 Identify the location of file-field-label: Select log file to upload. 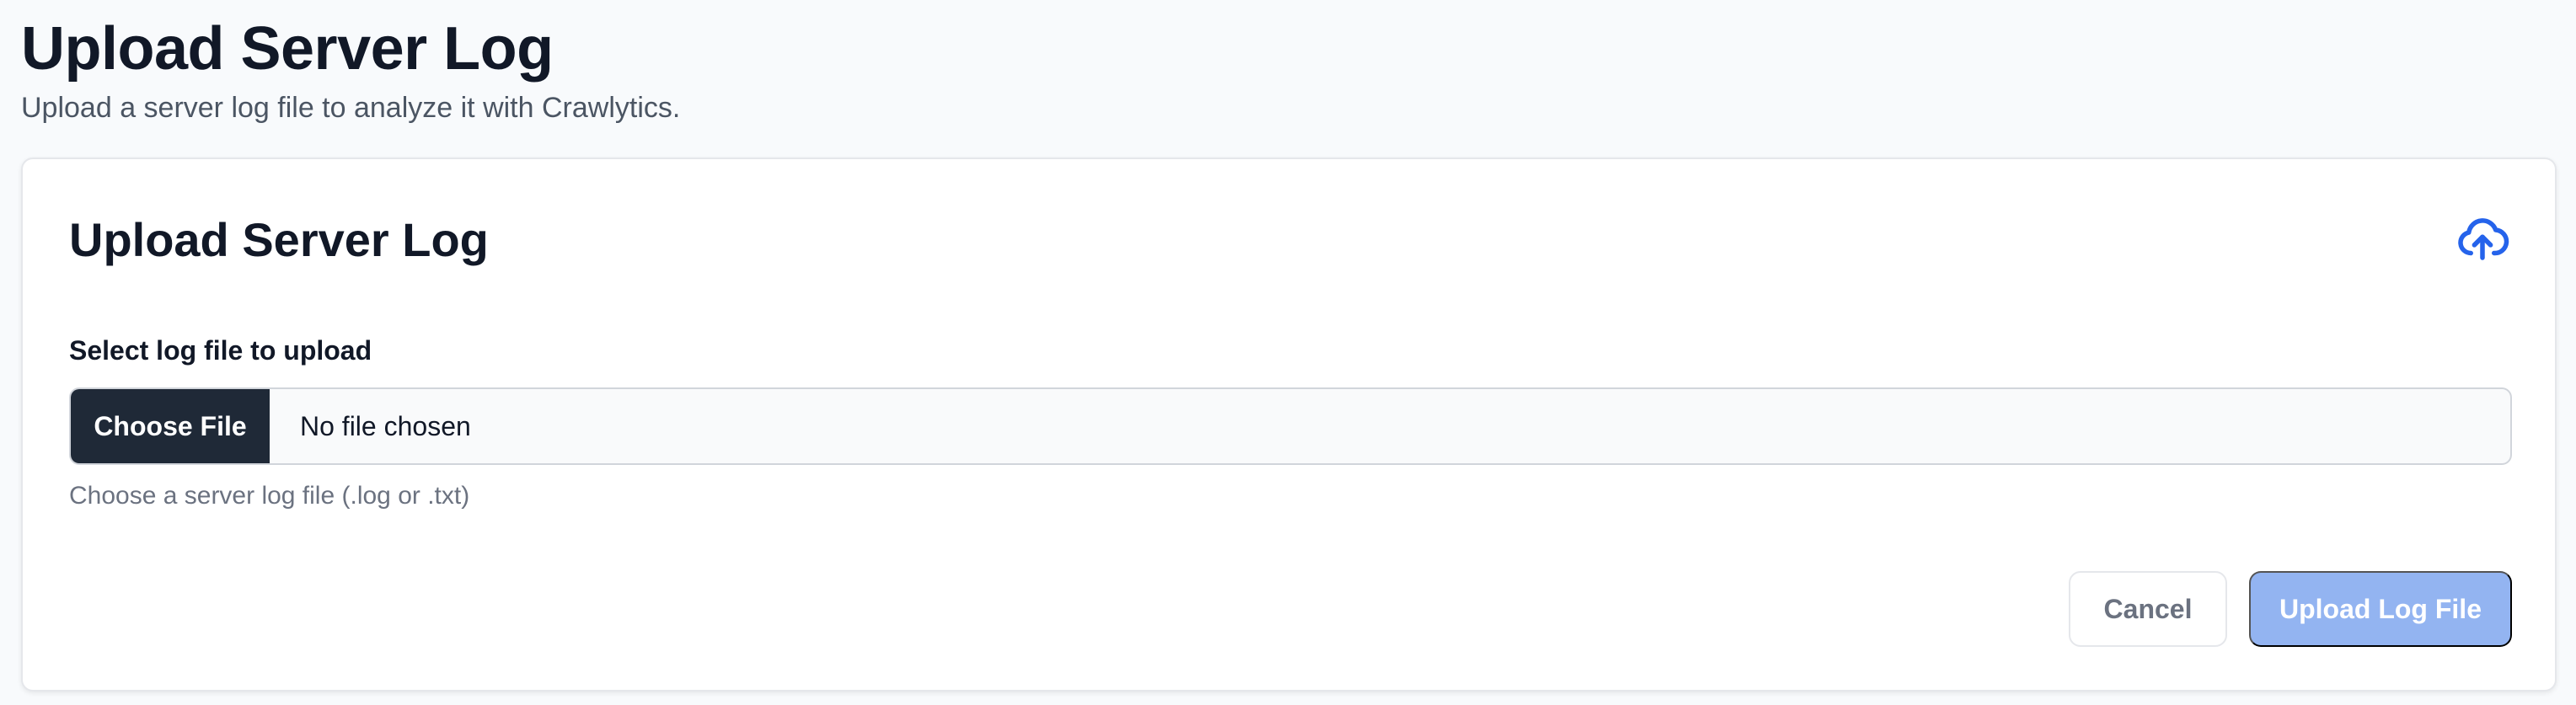
(220, 350).